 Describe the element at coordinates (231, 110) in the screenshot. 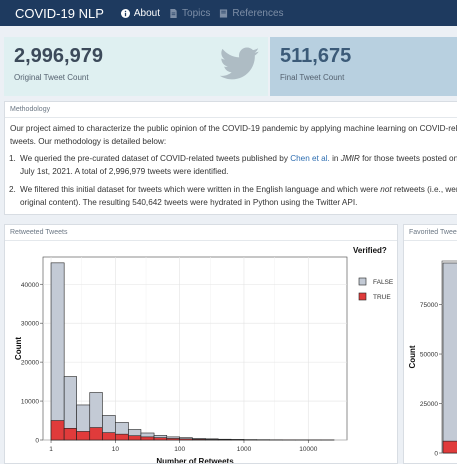

I see `methodology-title: Methodology` at that location.